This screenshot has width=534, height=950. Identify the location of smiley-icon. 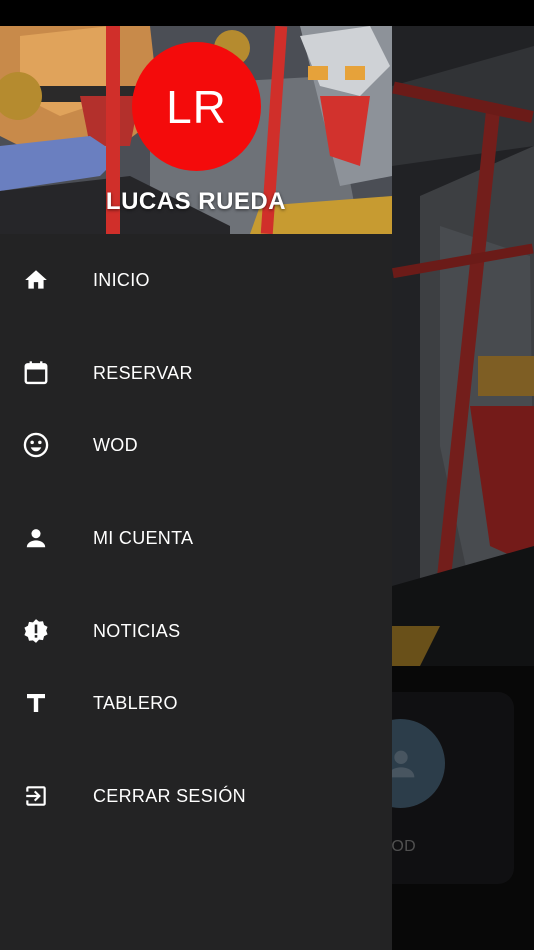
(36, 445).